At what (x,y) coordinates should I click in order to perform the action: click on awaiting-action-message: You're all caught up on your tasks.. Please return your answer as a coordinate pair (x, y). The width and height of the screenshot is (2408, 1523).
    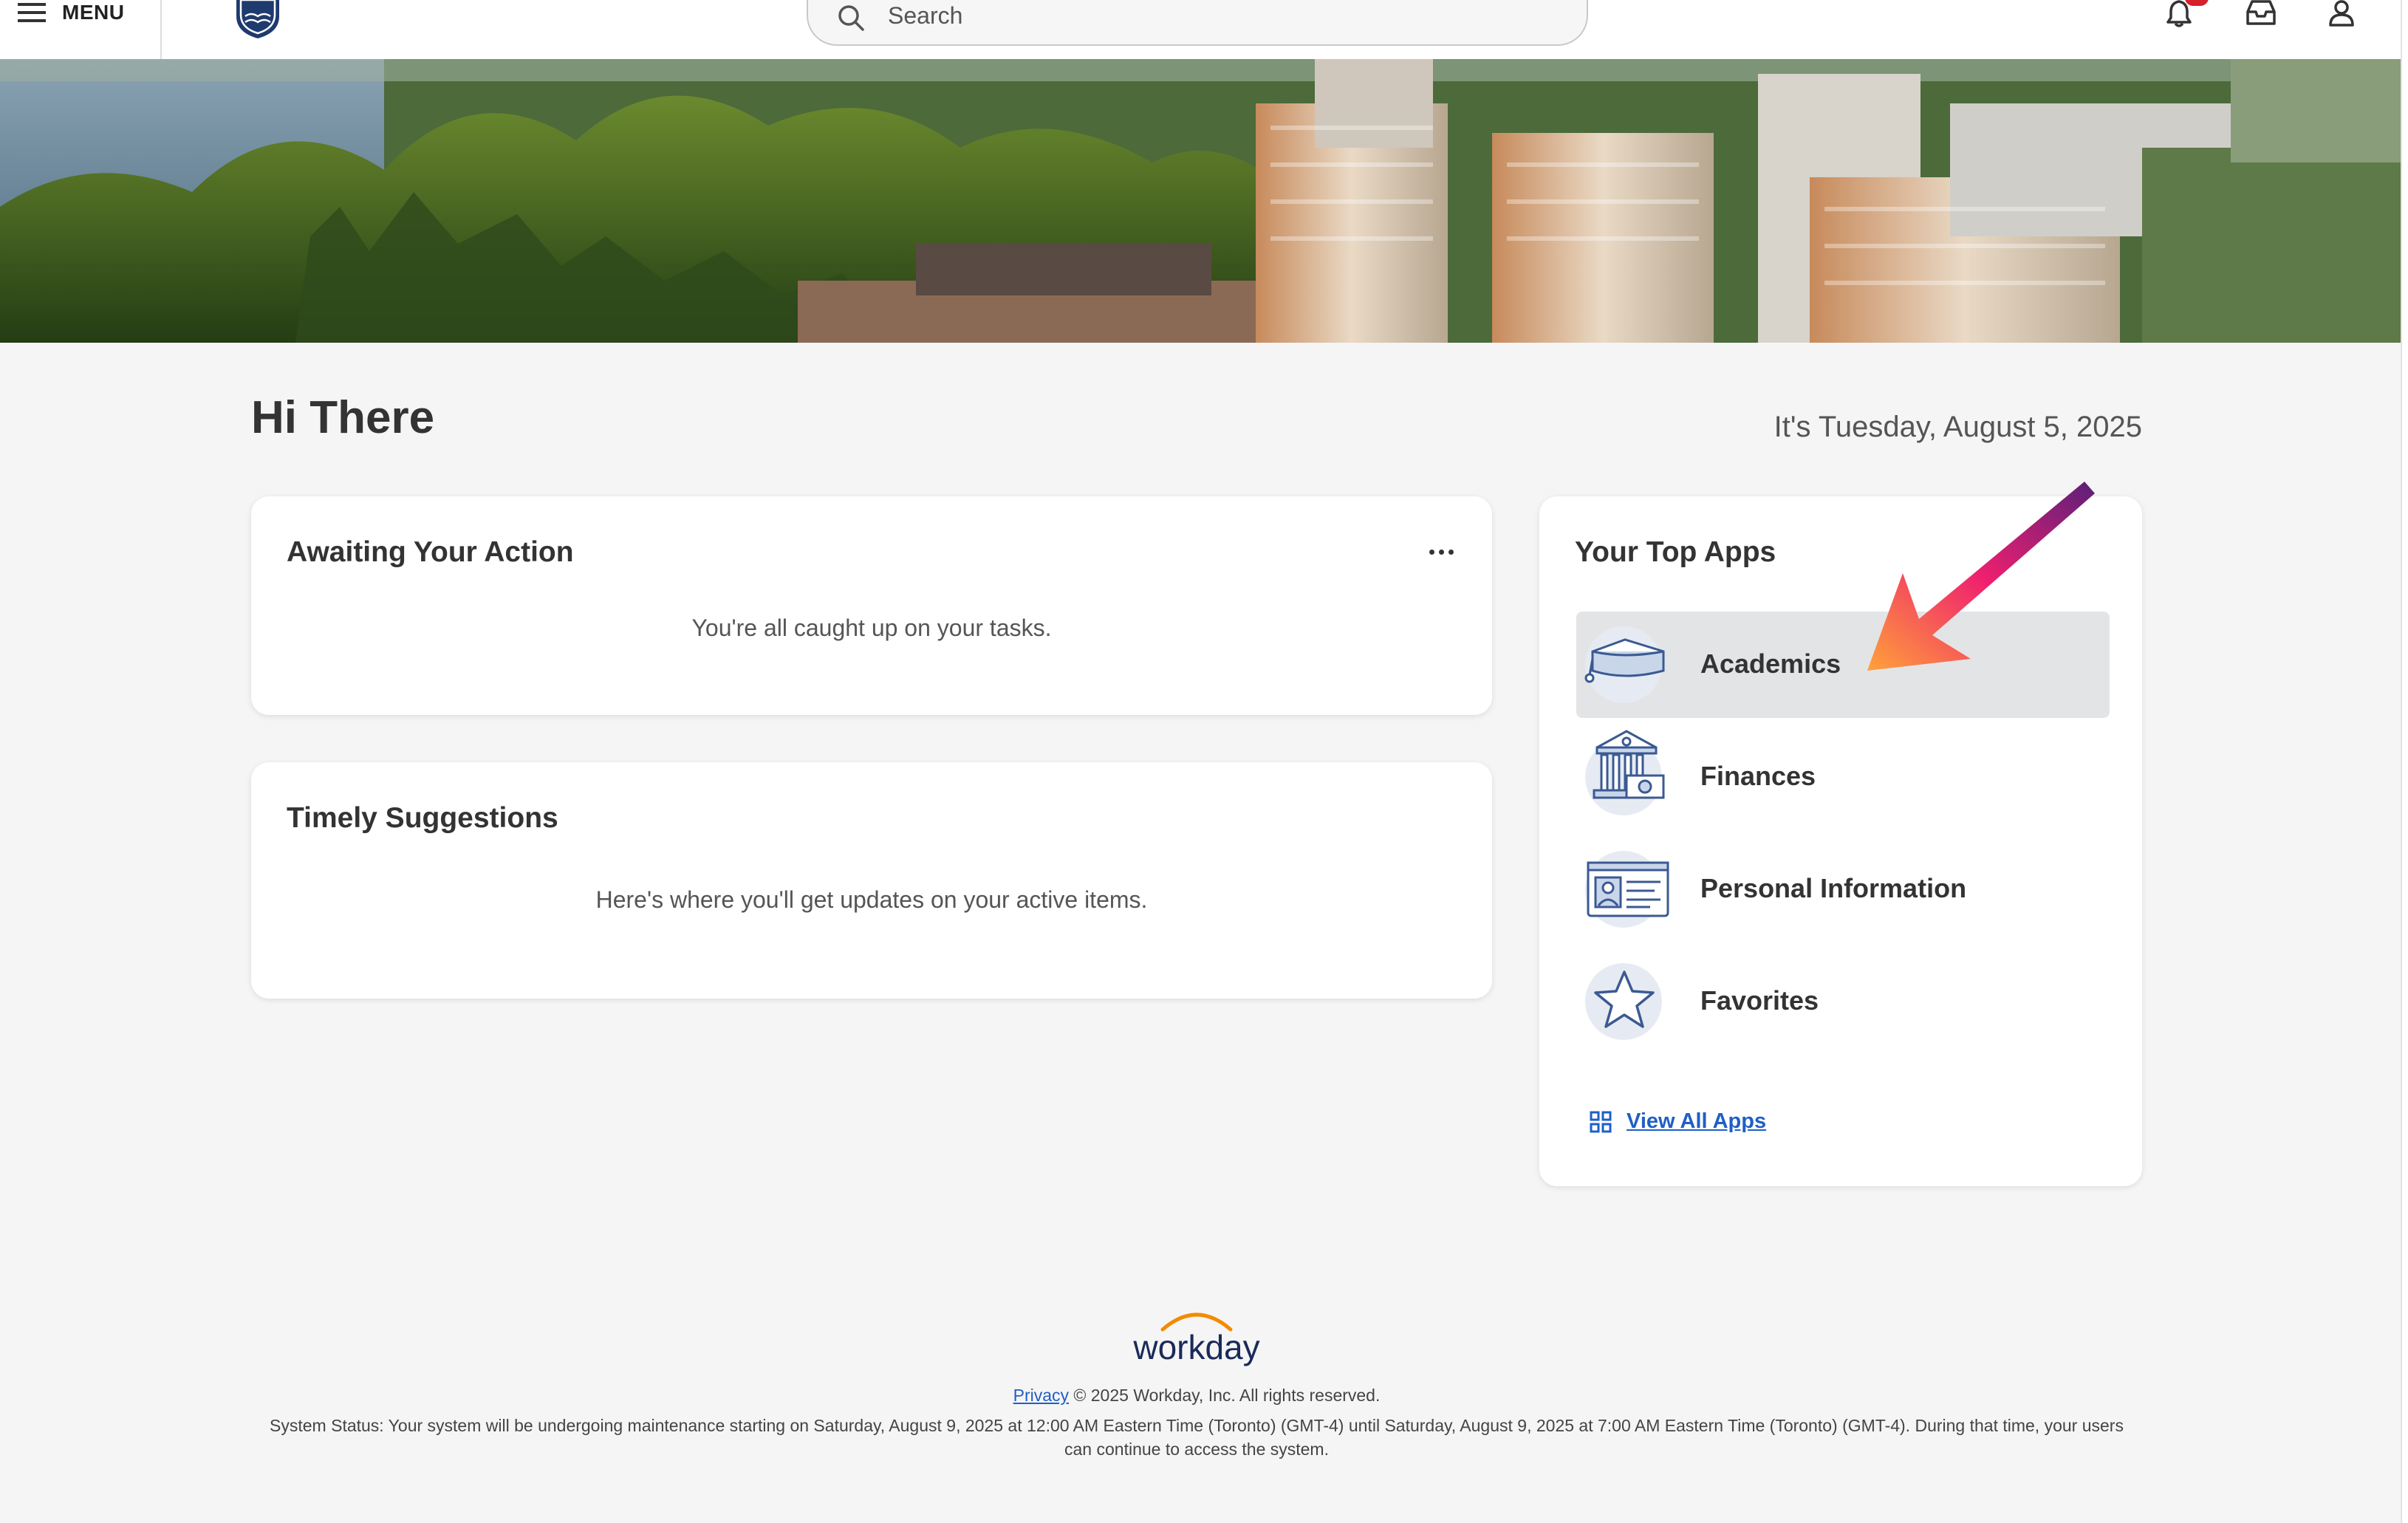
    Looking at the image, I should click on (871, 628).